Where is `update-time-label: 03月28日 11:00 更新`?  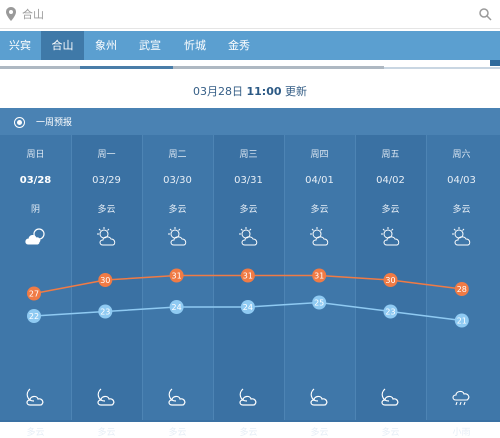 update-time-label: 03月28日 11:00 更新 is located at coordinates (250, 90).